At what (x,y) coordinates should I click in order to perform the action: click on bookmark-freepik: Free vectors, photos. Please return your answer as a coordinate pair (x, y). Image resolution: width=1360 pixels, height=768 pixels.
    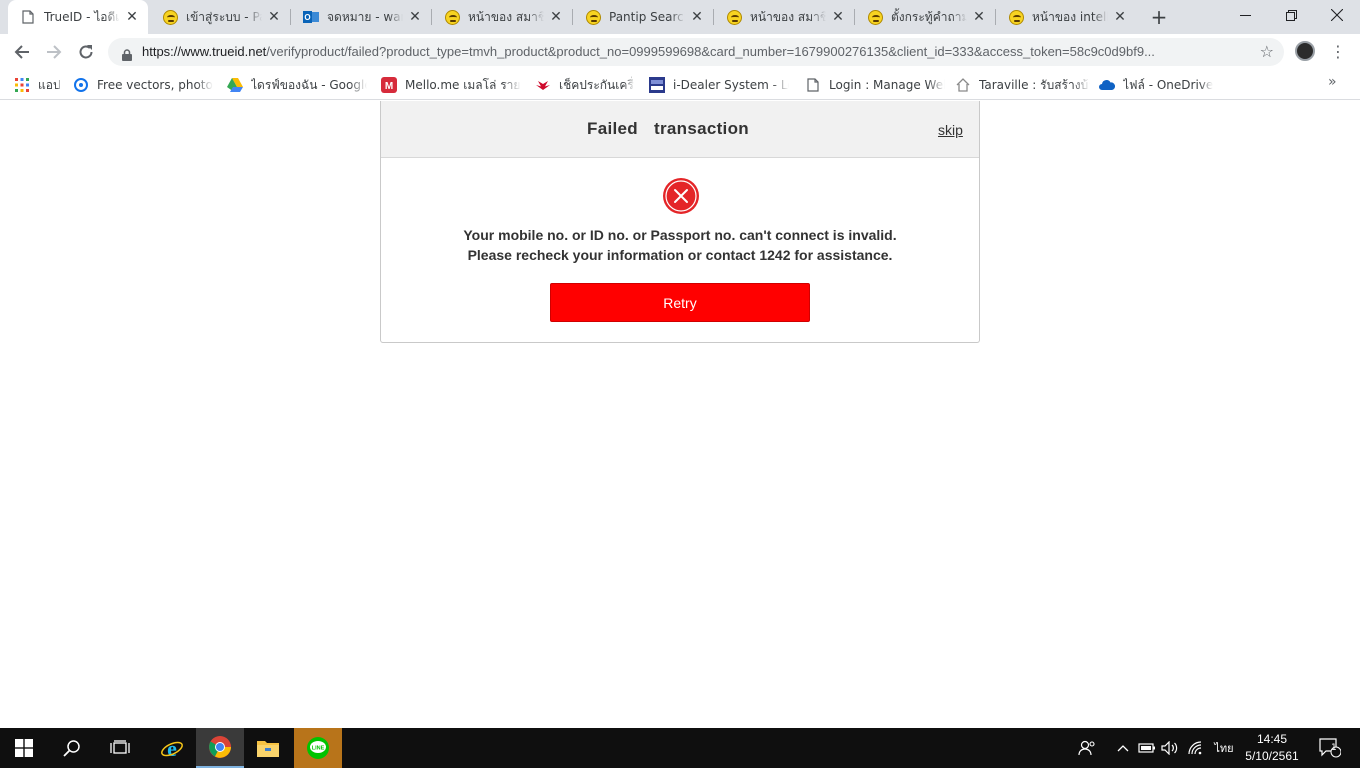
    Looking at the image, I should click on (143, 85).